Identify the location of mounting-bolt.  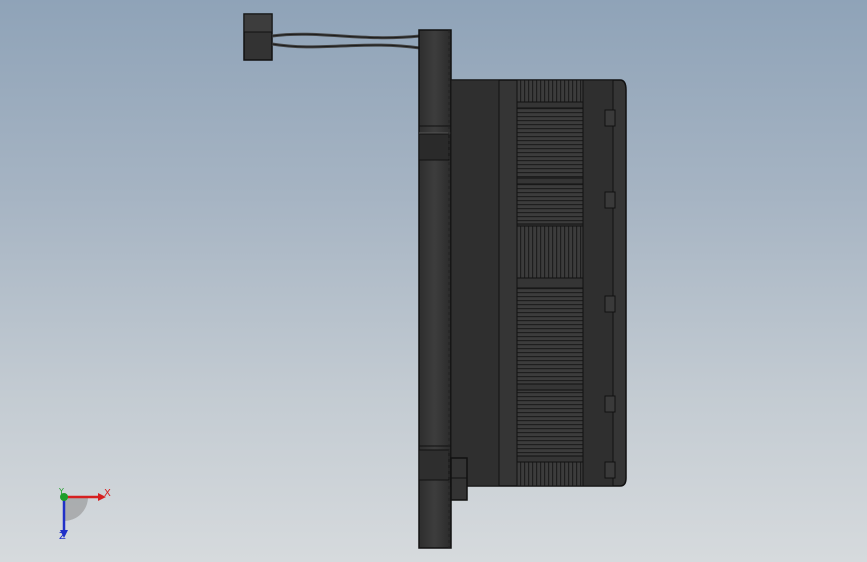
(459, 479).